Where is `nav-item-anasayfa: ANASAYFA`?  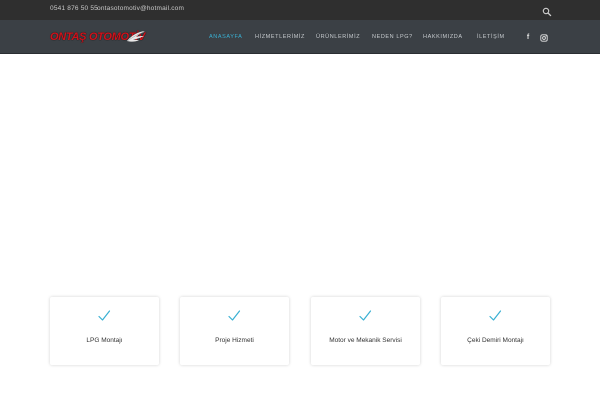 nav-item-anasayfa: ANASAYFA is located at coordinates (225, 37).